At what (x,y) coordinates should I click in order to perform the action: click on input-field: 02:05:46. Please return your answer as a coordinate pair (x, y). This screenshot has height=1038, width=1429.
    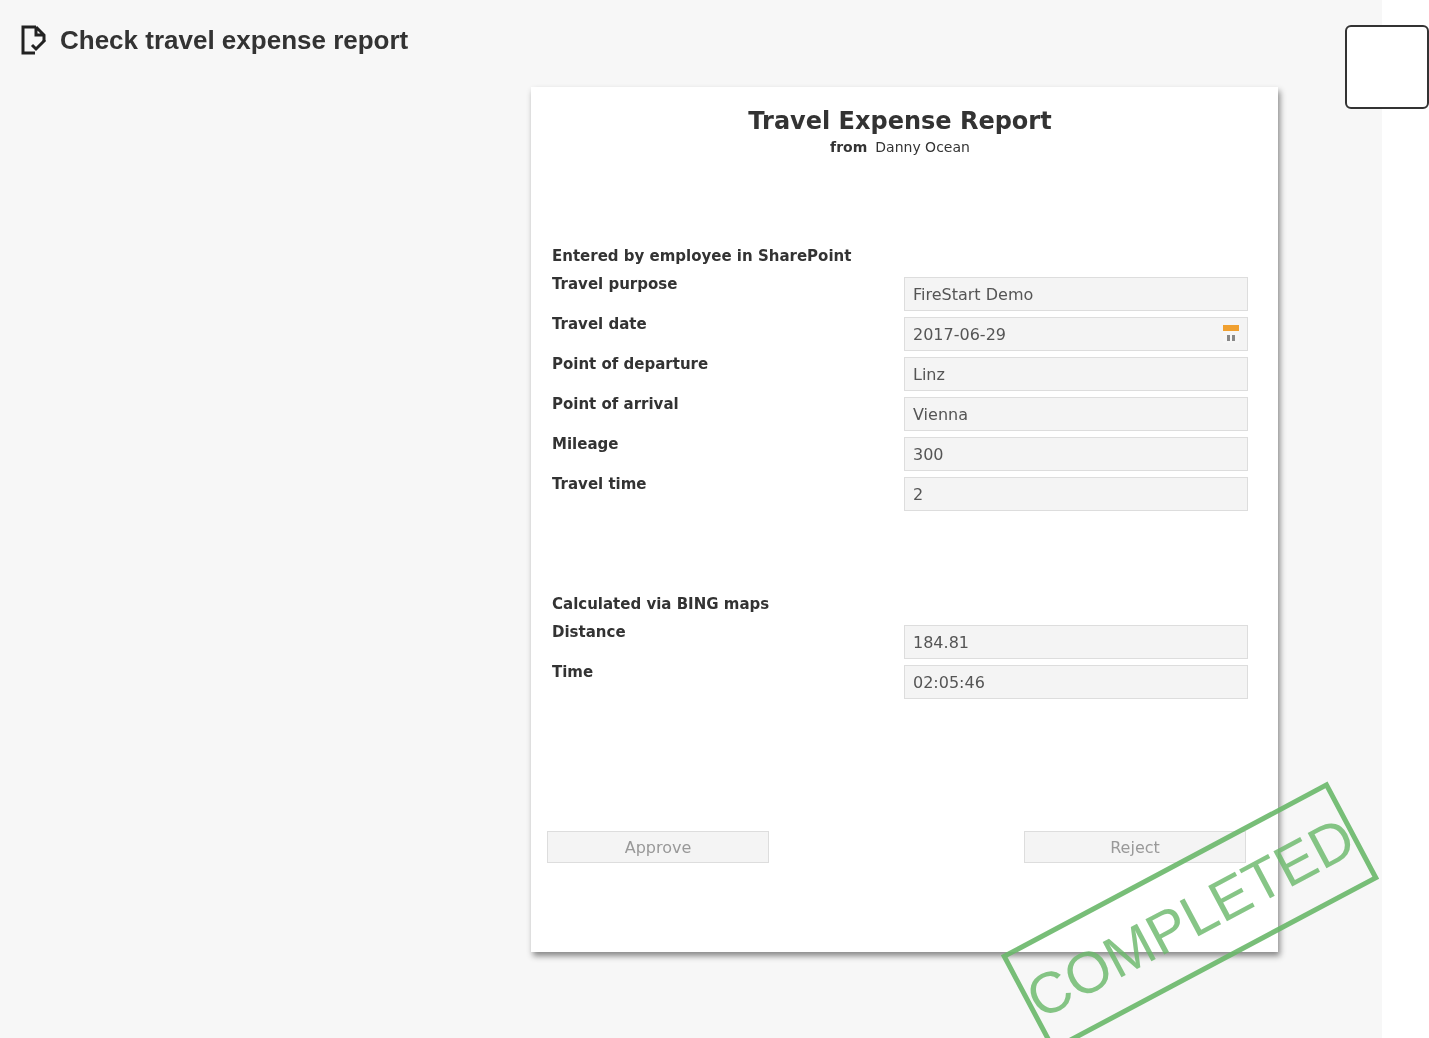
    Looking at the image, I should click on (1076, 682).